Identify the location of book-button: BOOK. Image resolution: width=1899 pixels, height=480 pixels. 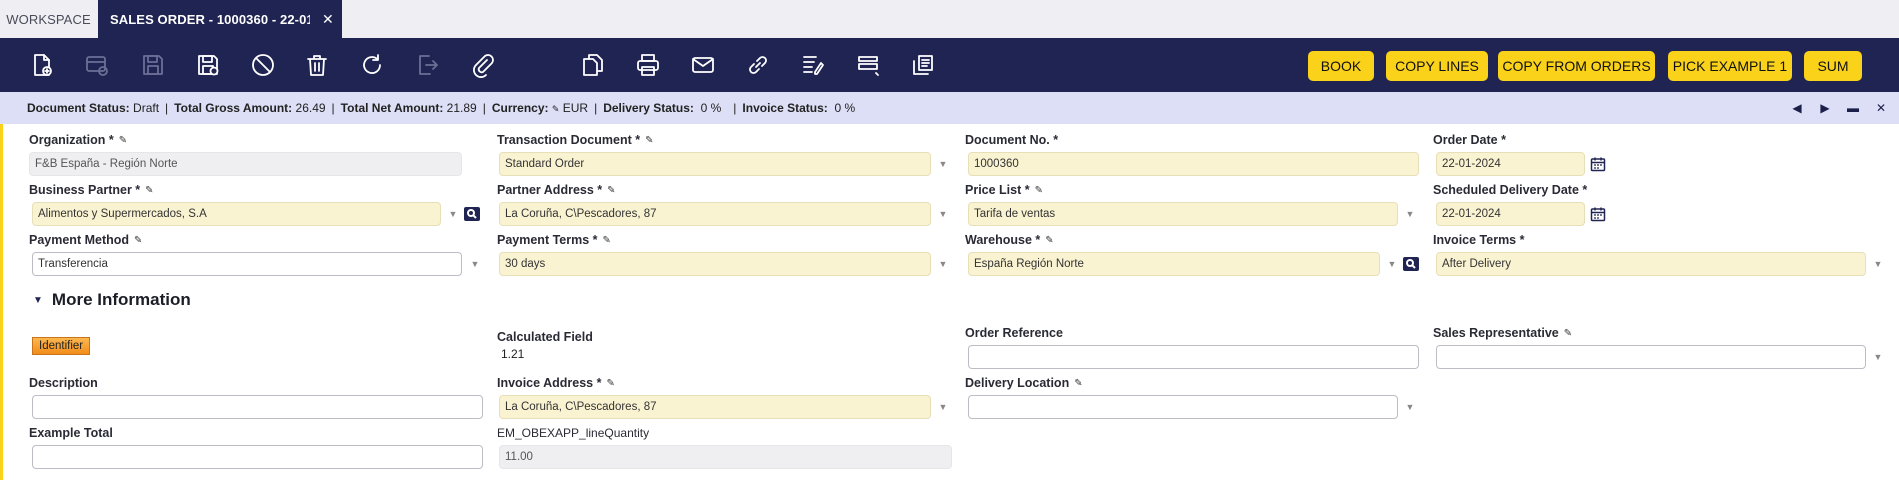
(1341, 66).